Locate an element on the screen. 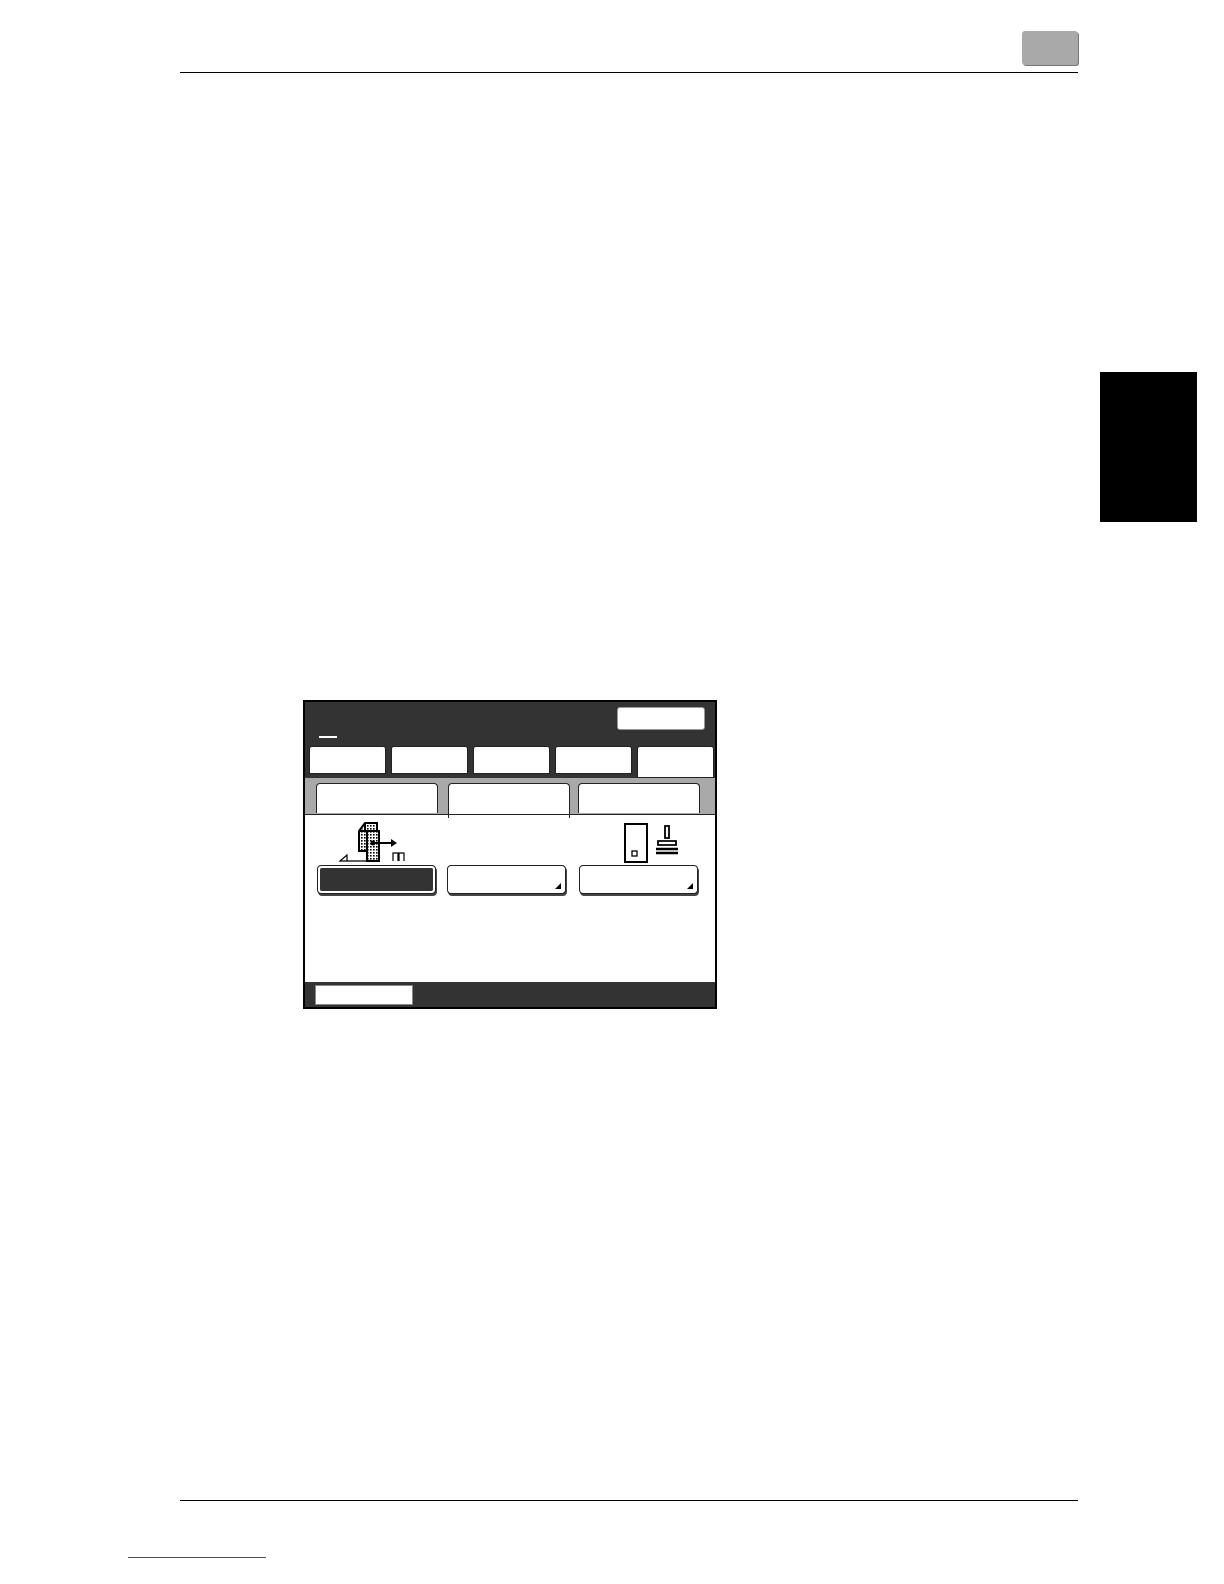 Image resolution: width=1224 pixels, height=1584 pixels. control-panel-screen is located at coordinates (510, 854).